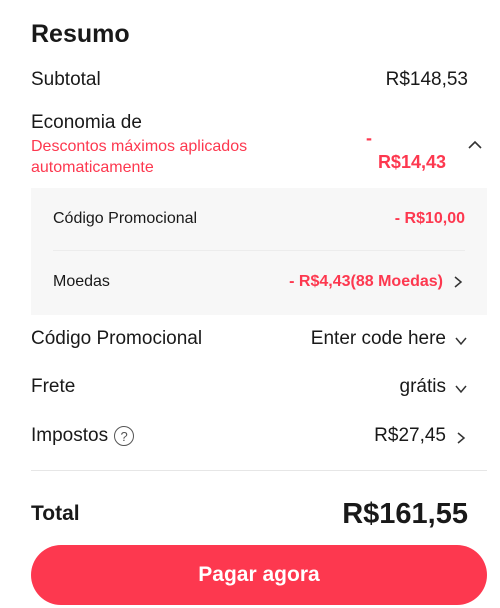 The height and width of the screenshot is (608, 500). Describe the element at coordinates (55, 513) in the screenshot. I see `total-label: Total` at that location.